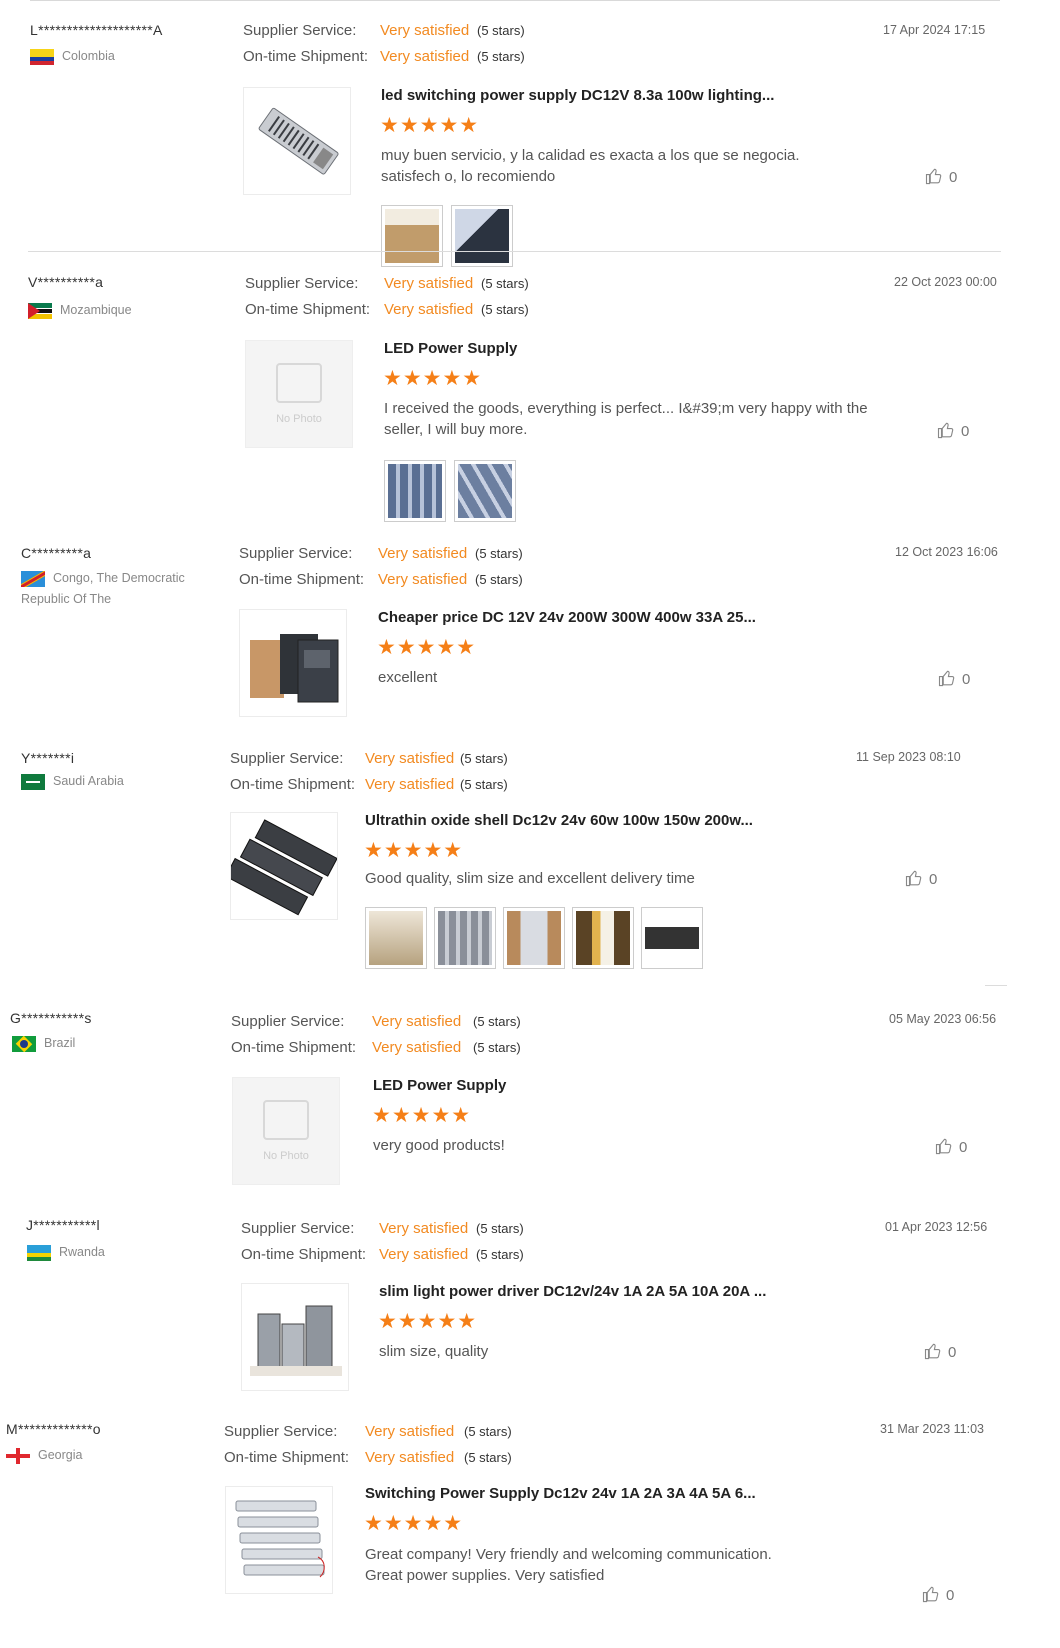 The image size is (1060, 1648). What do you see at coordinates (515, 0) in the screenshot?
I see `top-divider` at bounding box center [515, 0].